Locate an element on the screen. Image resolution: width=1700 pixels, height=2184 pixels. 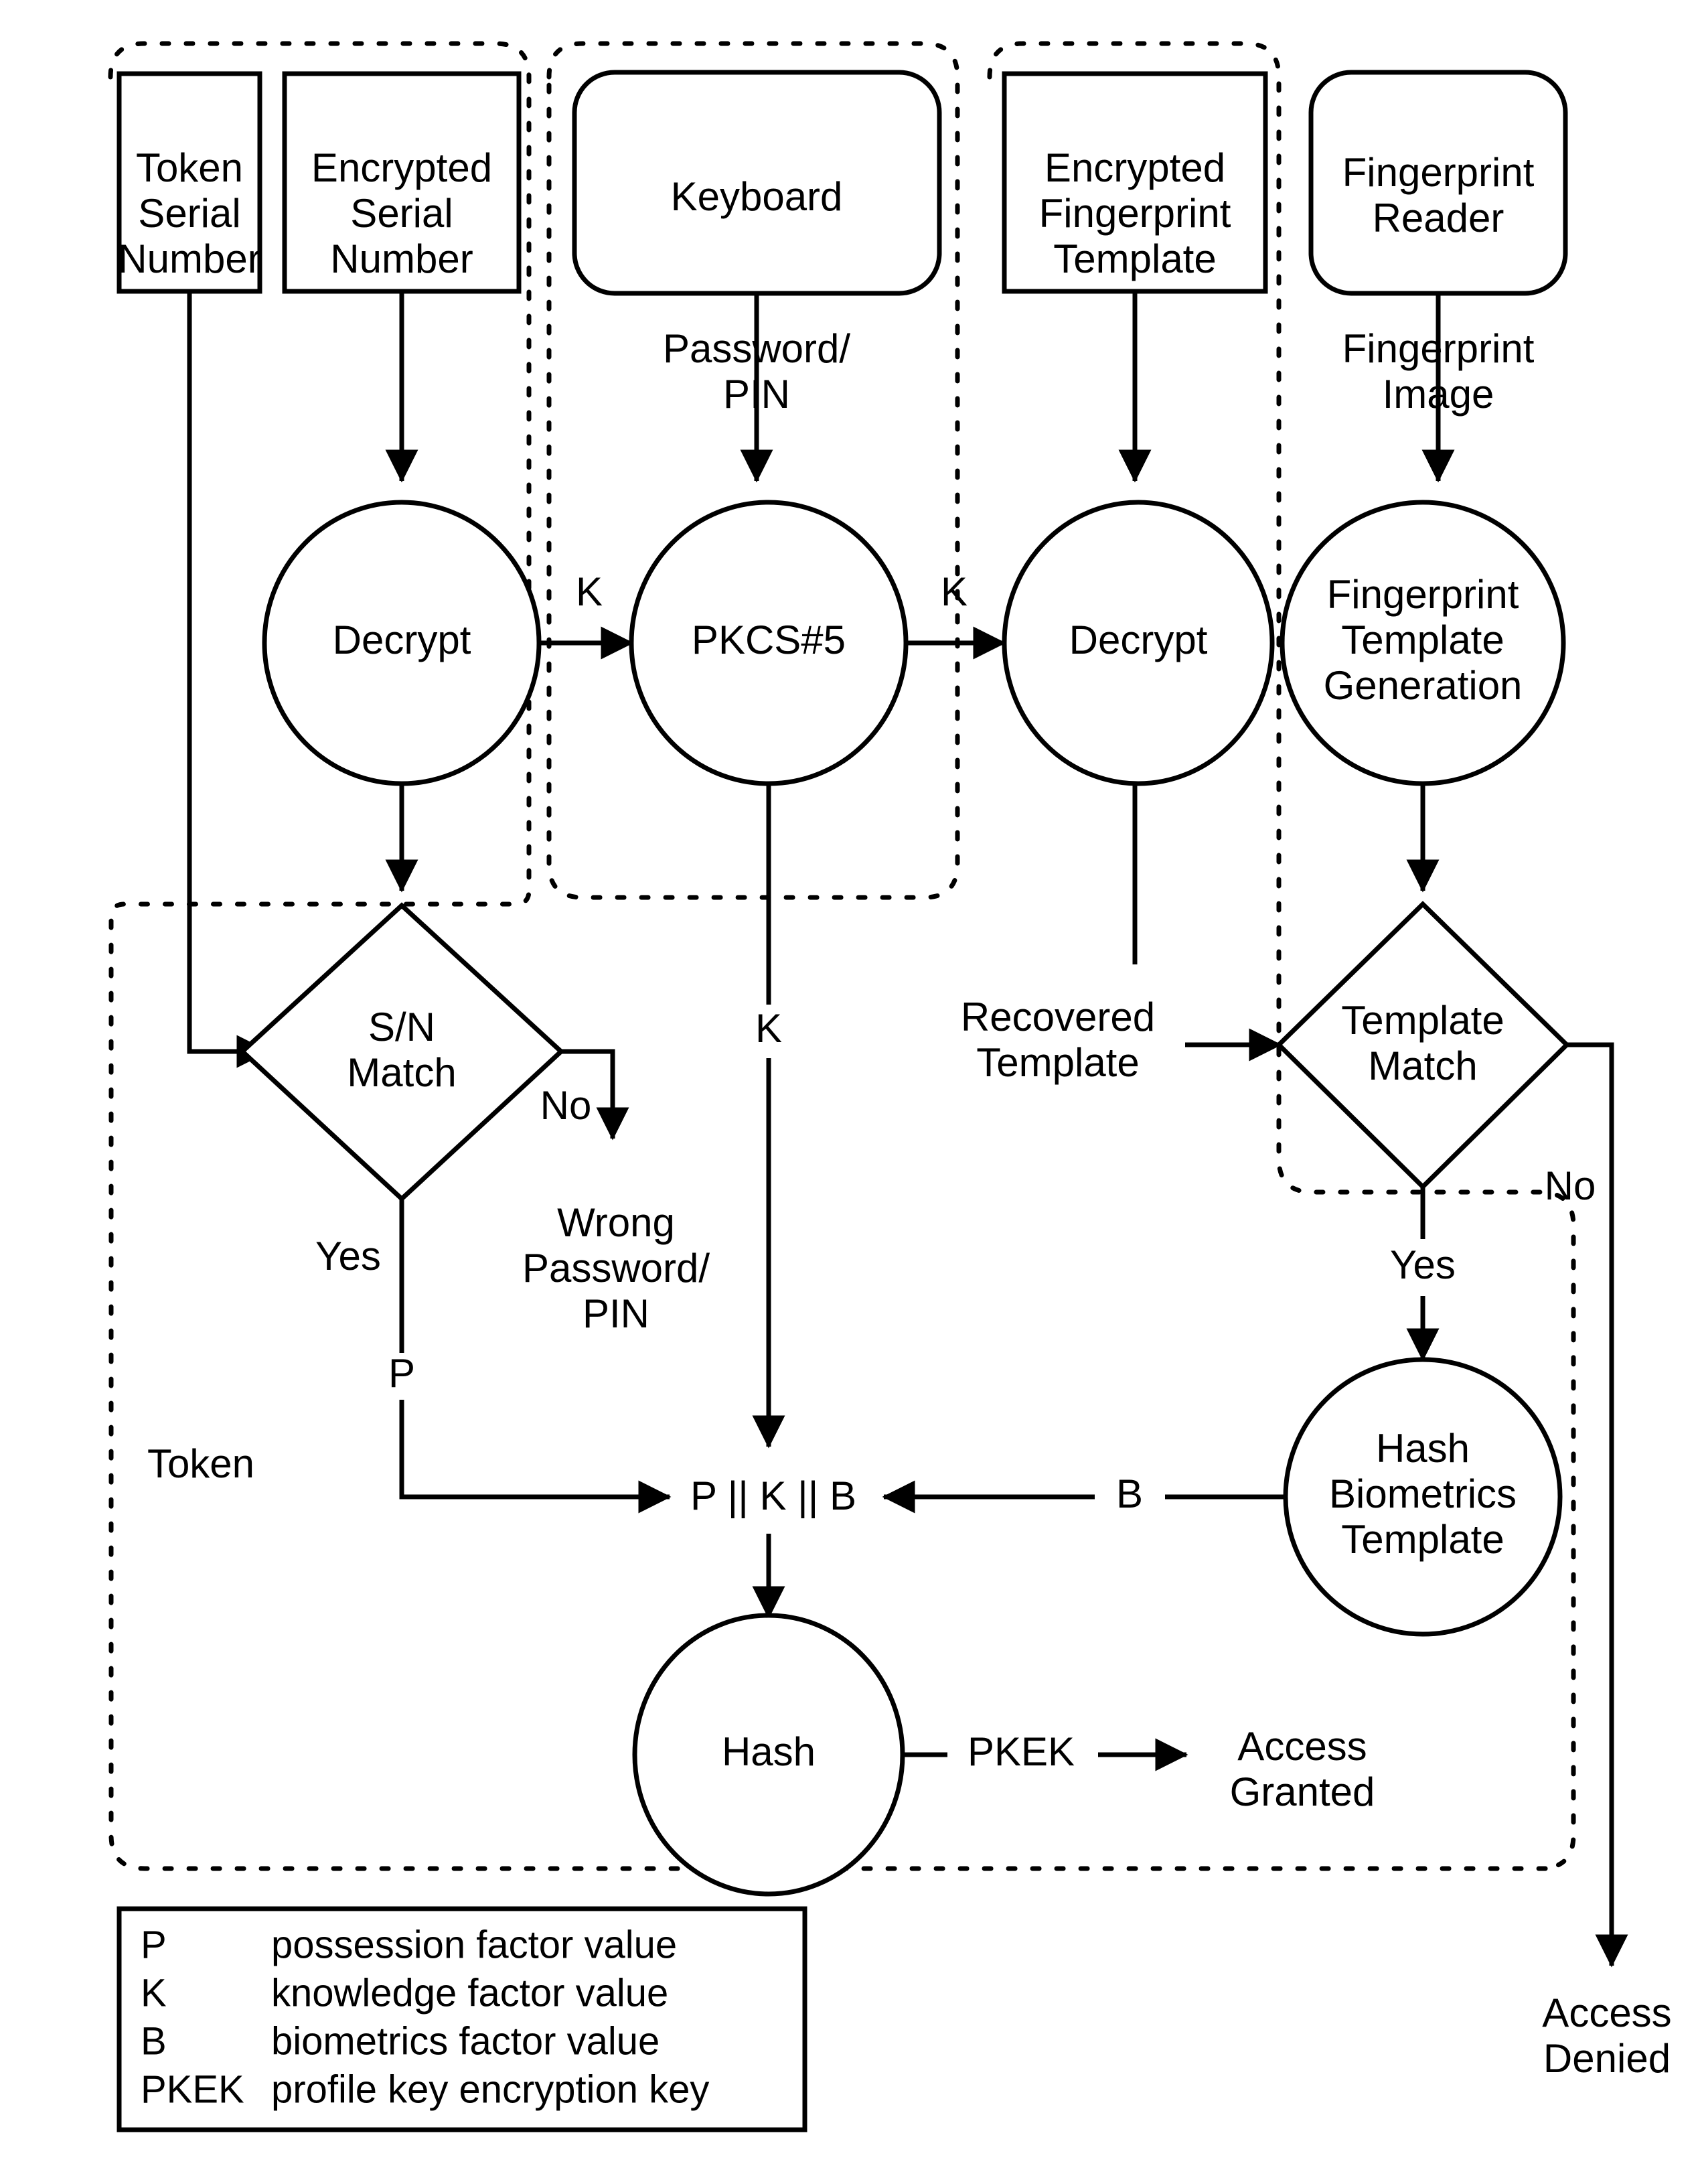
fingerprint-template-generation-line-1: Fingerprint is located at coordinates (1423, 594).